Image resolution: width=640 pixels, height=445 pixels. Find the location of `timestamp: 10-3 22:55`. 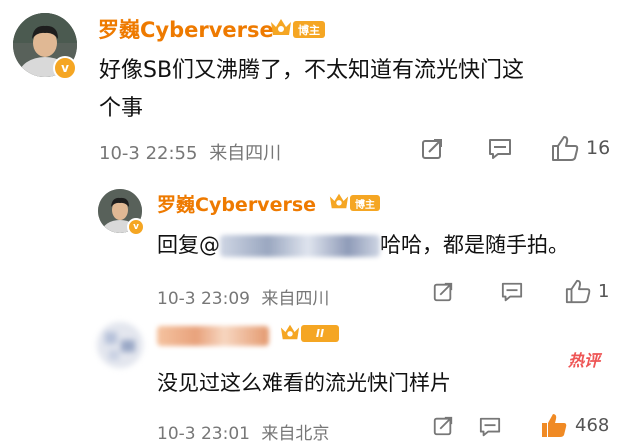

timestamp: 10-3 22:55 is located at coordinates (148, 153).